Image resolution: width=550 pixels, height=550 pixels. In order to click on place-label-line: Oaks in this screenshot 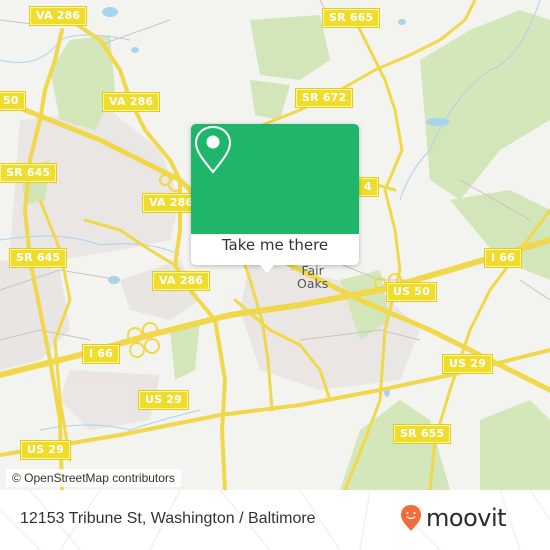, I will do `click(313, 283)`.